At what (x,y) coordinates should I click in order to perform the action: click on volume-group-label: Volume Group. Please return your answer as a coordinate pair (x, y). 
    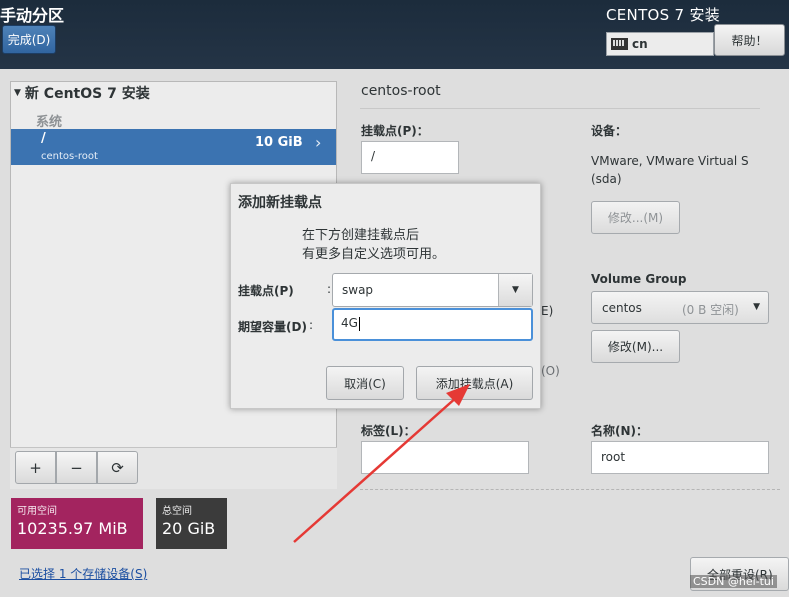
    Looking at the image, I should click on (639, 279).